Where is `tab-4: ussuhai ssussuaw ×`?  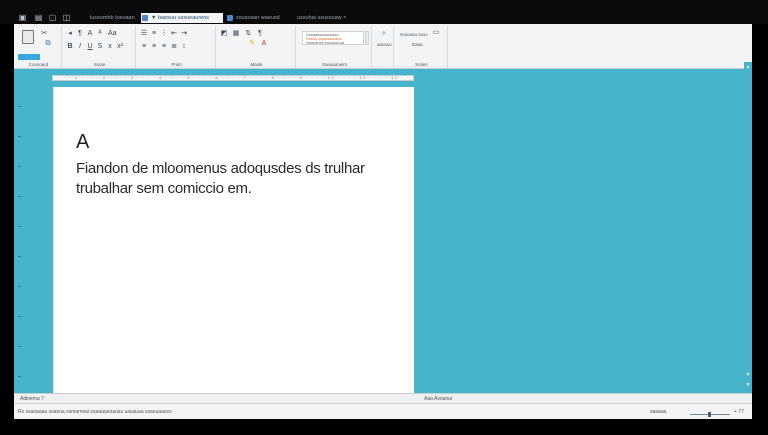
tab-4: ussuhai ssussuaw × is located at coordinates (336, 18).